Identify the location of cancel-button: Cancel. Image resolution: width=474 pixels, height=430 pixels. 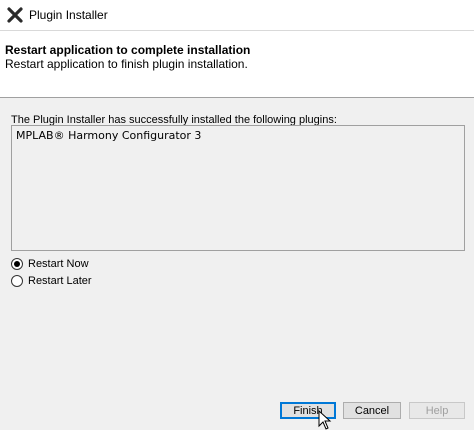
(372, 410).